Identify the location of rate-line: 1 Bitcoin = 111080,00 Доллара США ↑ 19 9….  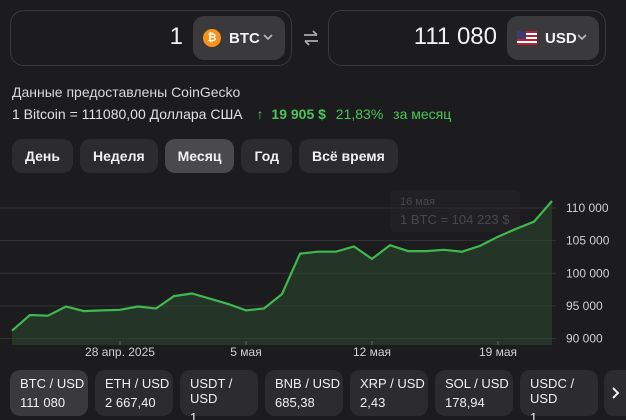
(231, 114).